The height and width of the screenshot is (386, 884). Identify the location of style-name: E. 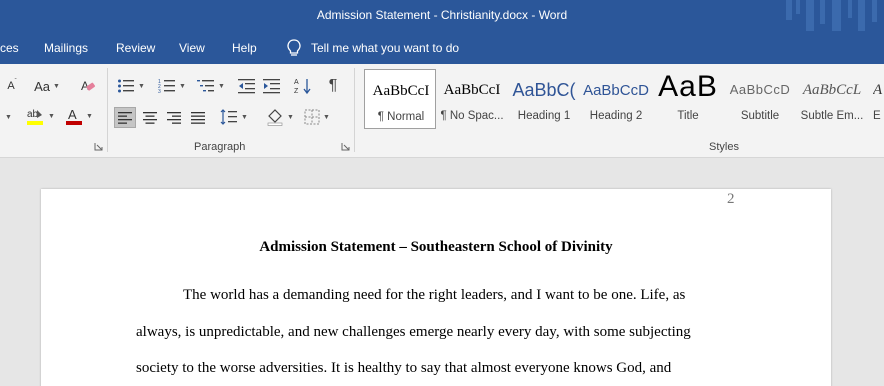
(877, 116).